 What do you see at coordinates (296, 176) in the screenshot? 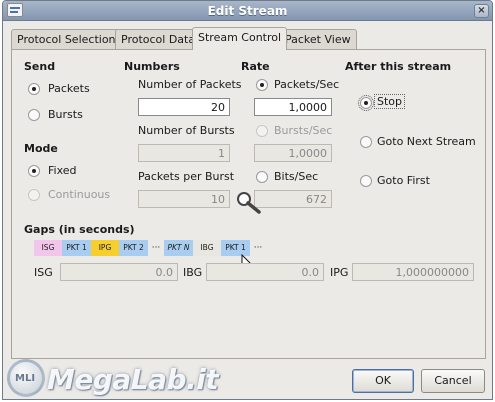
I see `rate-bits-sec-label: Bits/Sec` at bounding box center [296, 176].